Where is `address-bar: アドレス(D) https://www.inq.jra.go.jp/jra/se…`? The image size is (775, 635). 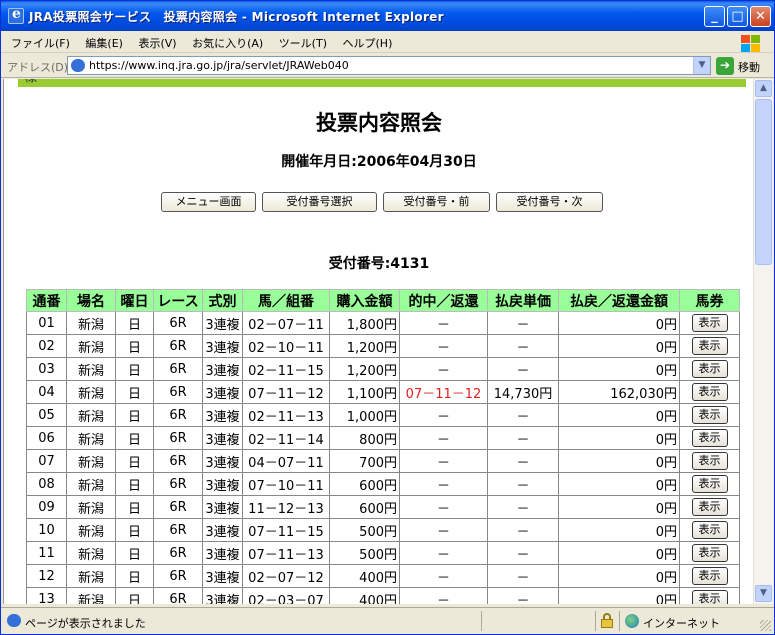
address-bar: アドレス(D) https://www.inq.jra.go.jp/jra/se… is located at coordinates (387, 66).